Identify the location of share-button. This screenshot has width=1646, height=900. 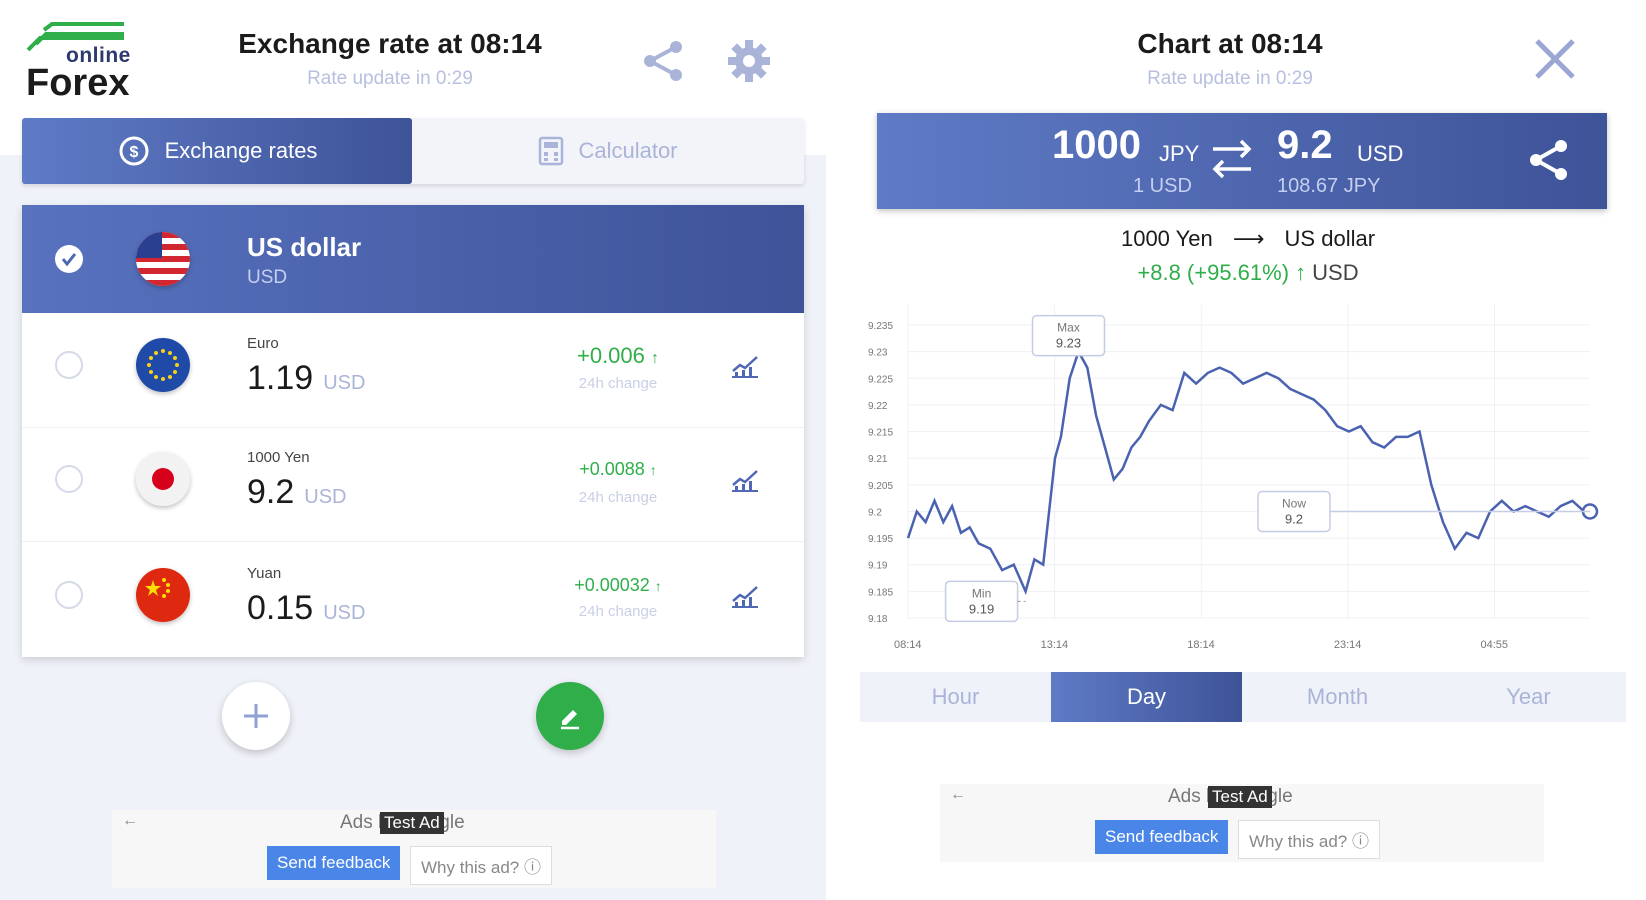
(663, 63).